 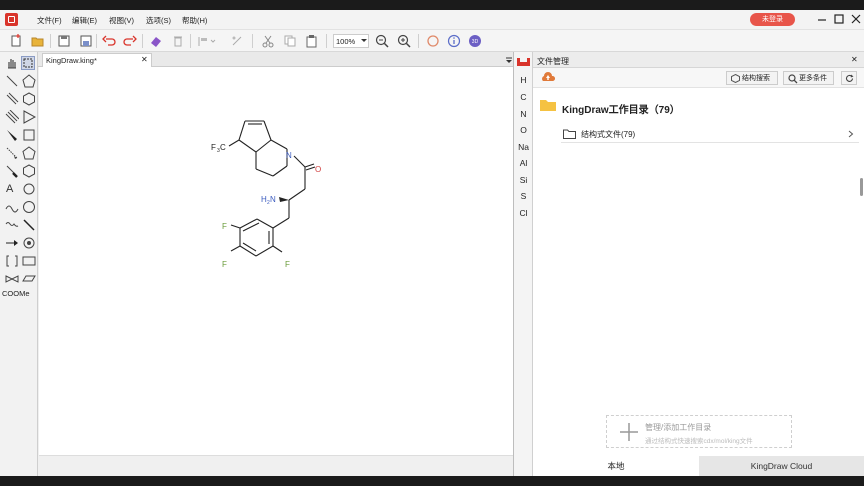 I want to click on workdir-label: KingDraw工作目录（79）, so click(x=621, y=108).